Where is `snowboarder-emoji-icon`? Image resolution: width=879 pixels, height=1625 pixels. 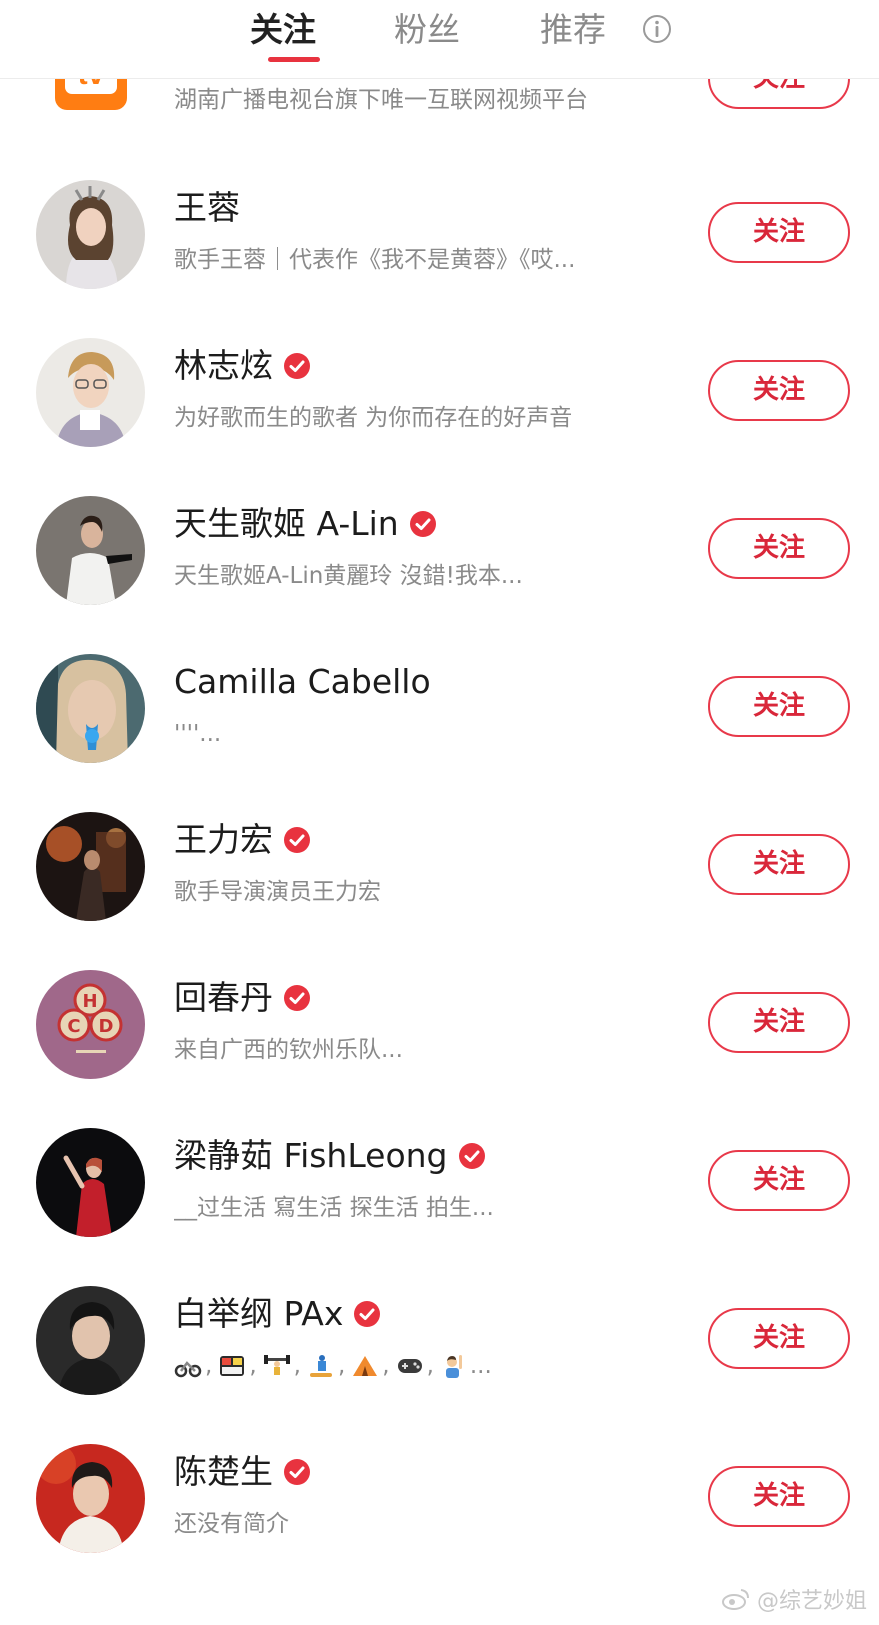
snowboarder-emoji-icon is located at coordinates (320, 1366).